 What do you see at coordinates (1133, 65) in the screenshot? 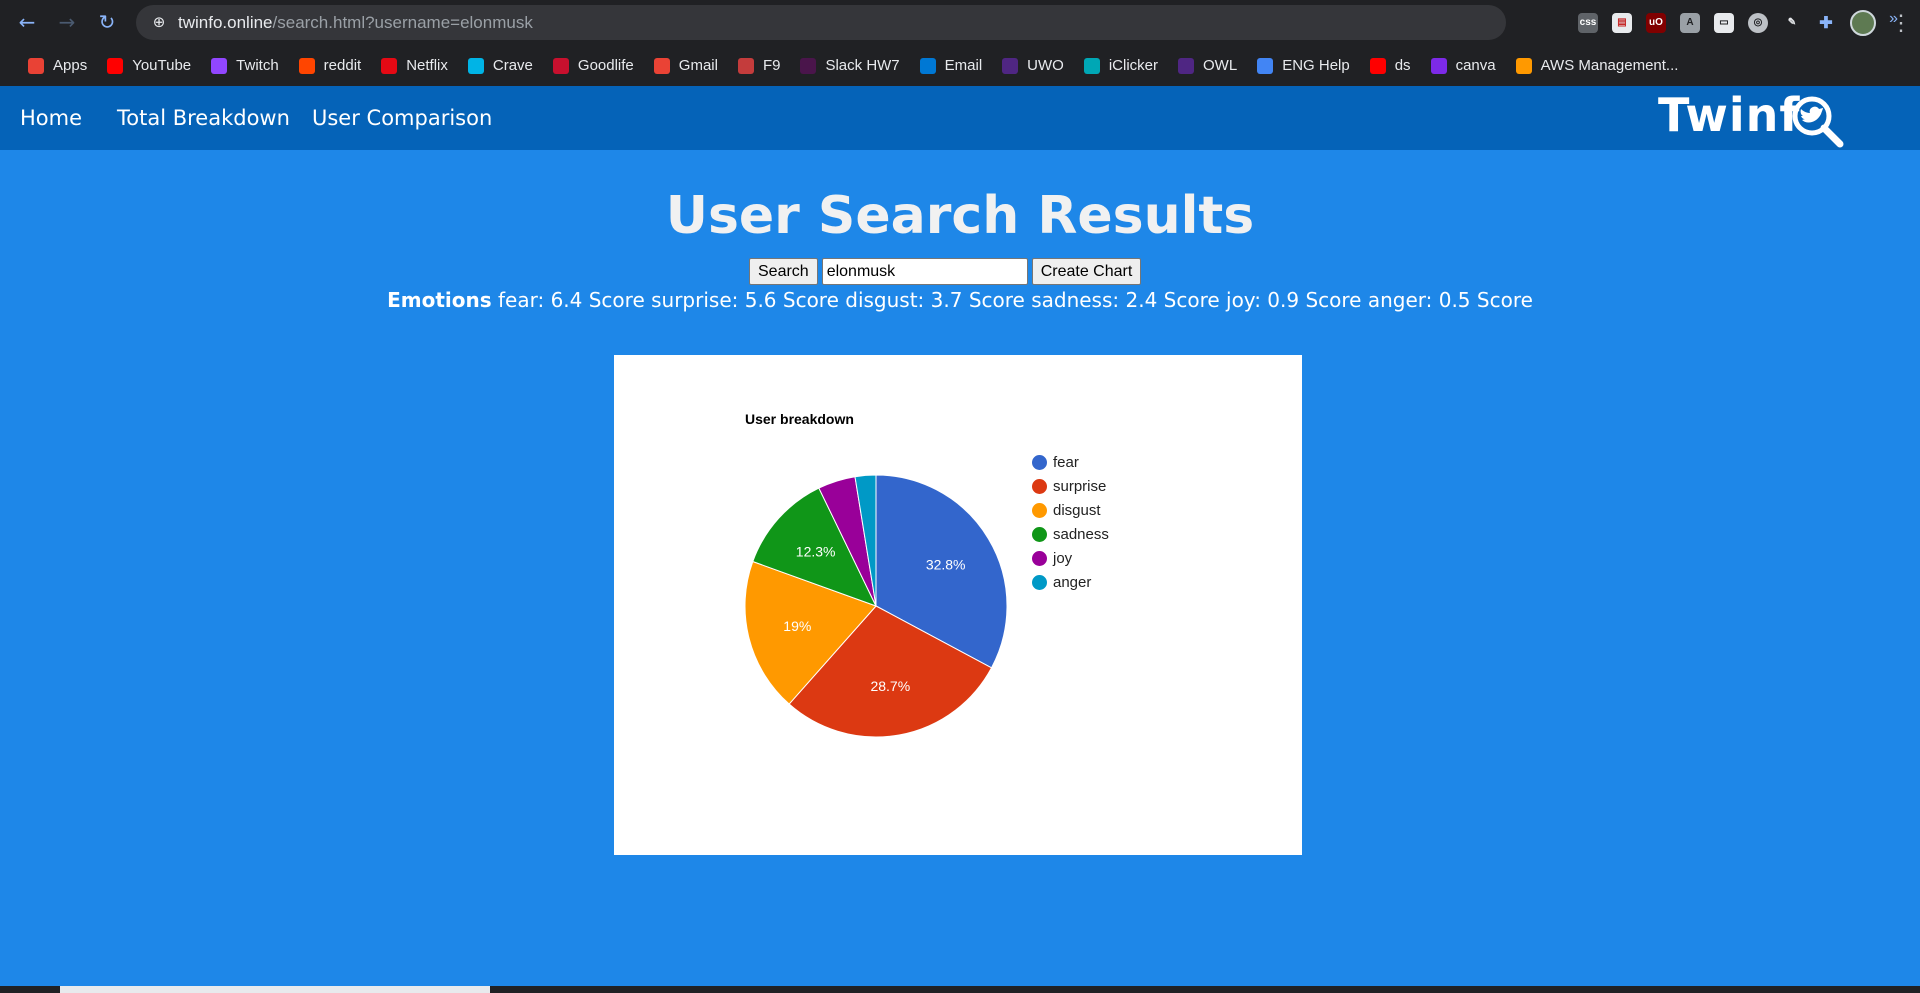
I see `bookmark-label: iClicker` at bounding box center [1133, 65].